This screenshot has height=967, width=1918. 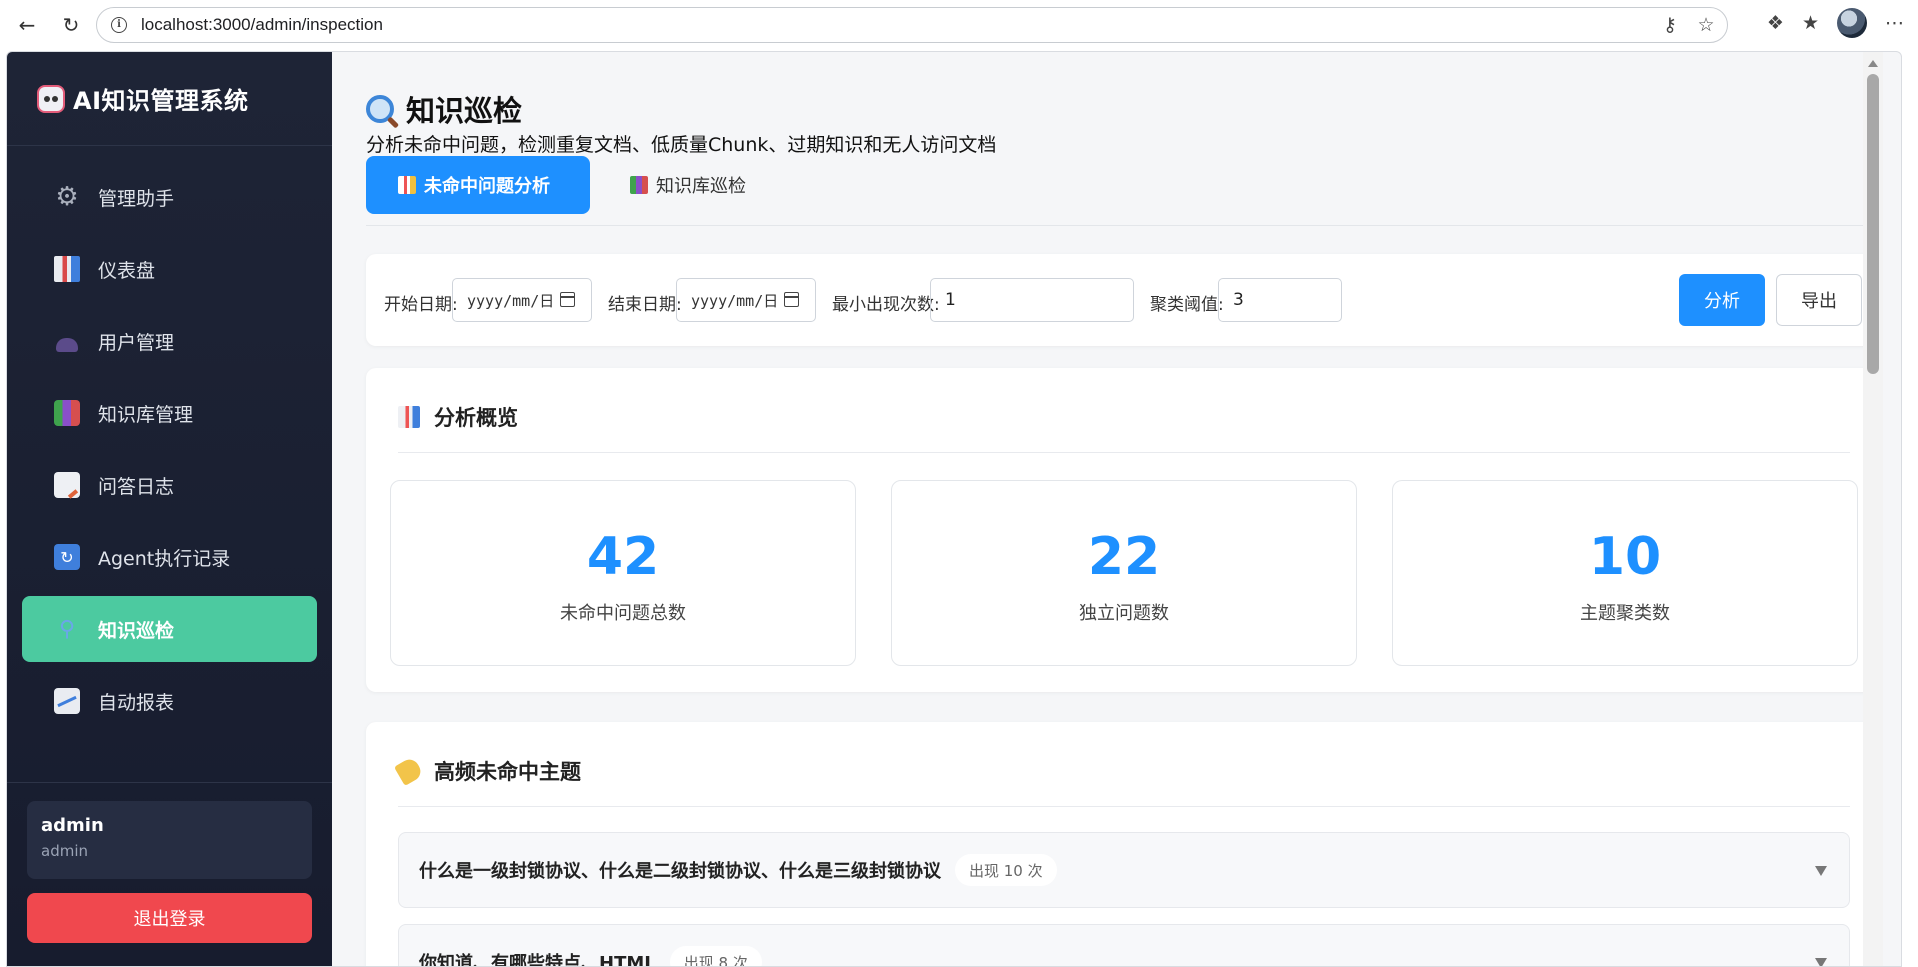 What do you see at coordinates (67, 341) in the screenshot?
I see `users-icon` at bounding box center [67, 341].